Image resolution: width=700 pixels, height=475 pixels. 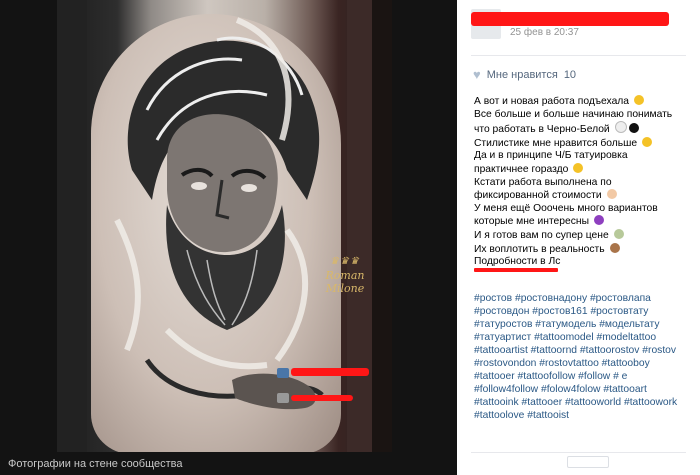 What do you see at coordinates (585, 249) in the screenshot?
I see `post-line: Их воплотить в реальность` at bounding box center [585, 249].